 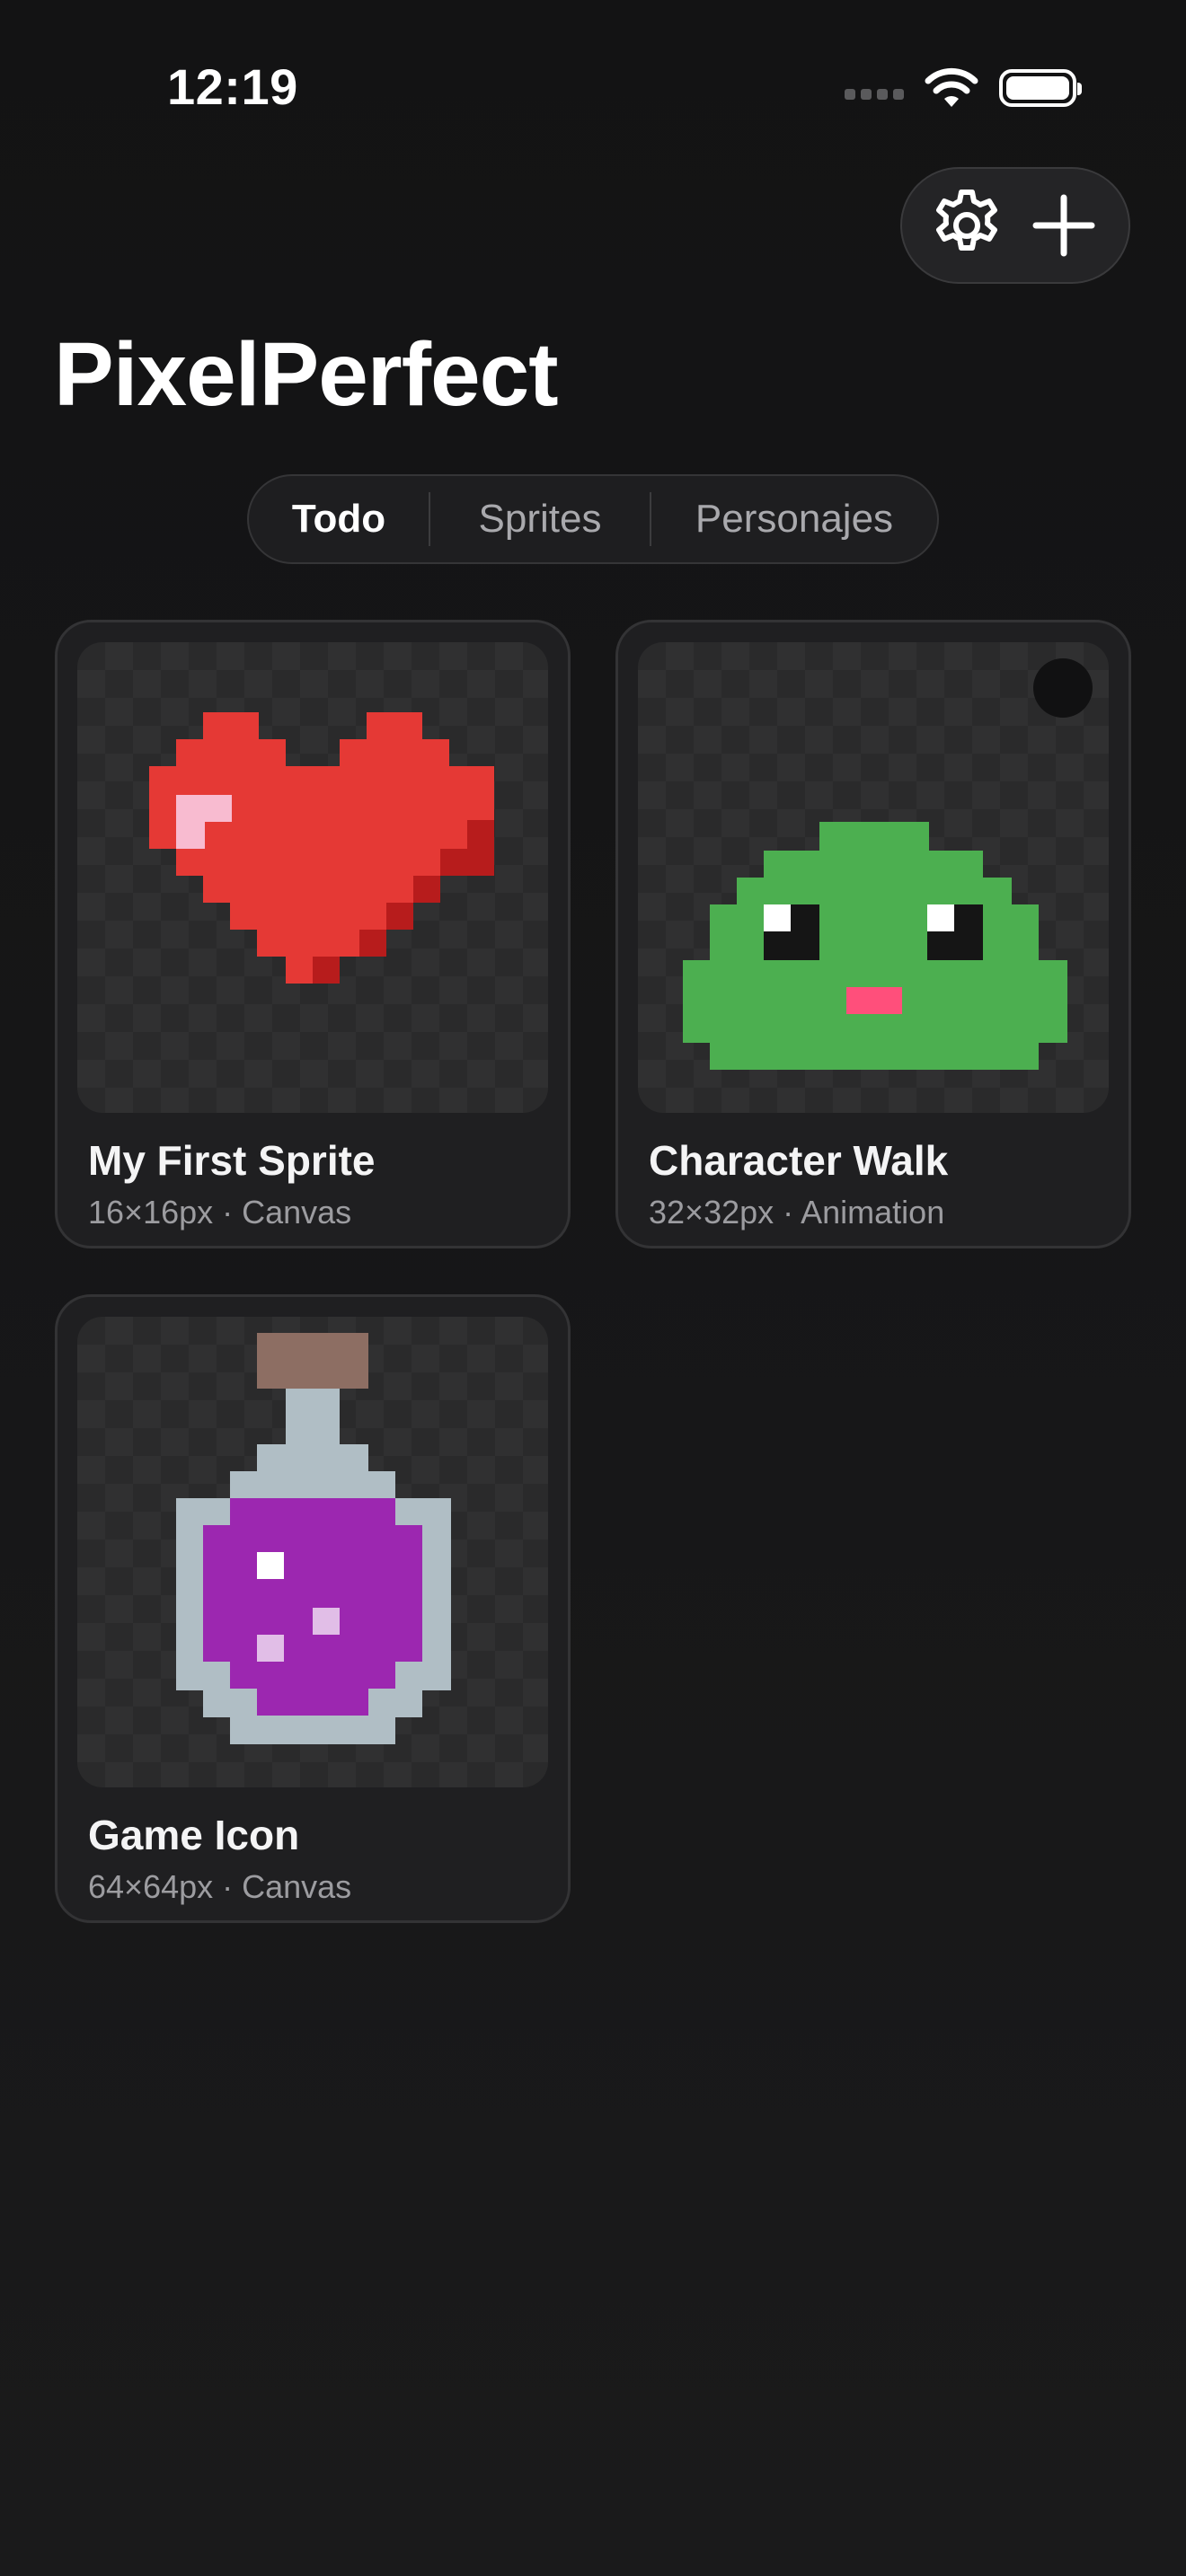 What do you see at coordinates (339, 519) in the screenshot?
I see `tab-todo: Todo` at bounding box center [339, 519].